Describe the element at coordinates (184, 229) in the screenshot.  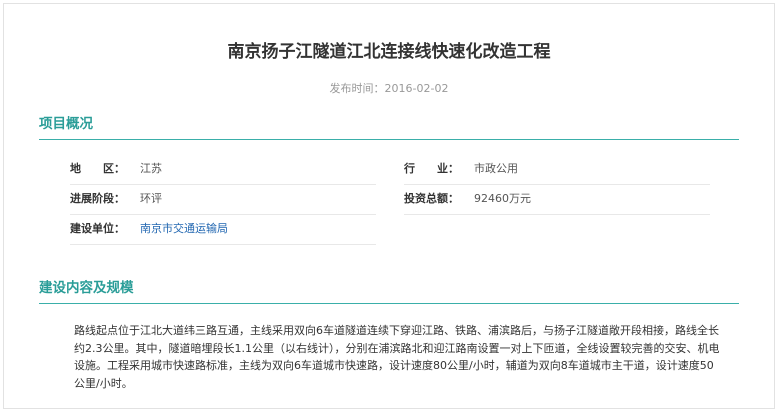
I see `builder-link: 南京市交通运输局` at that location.